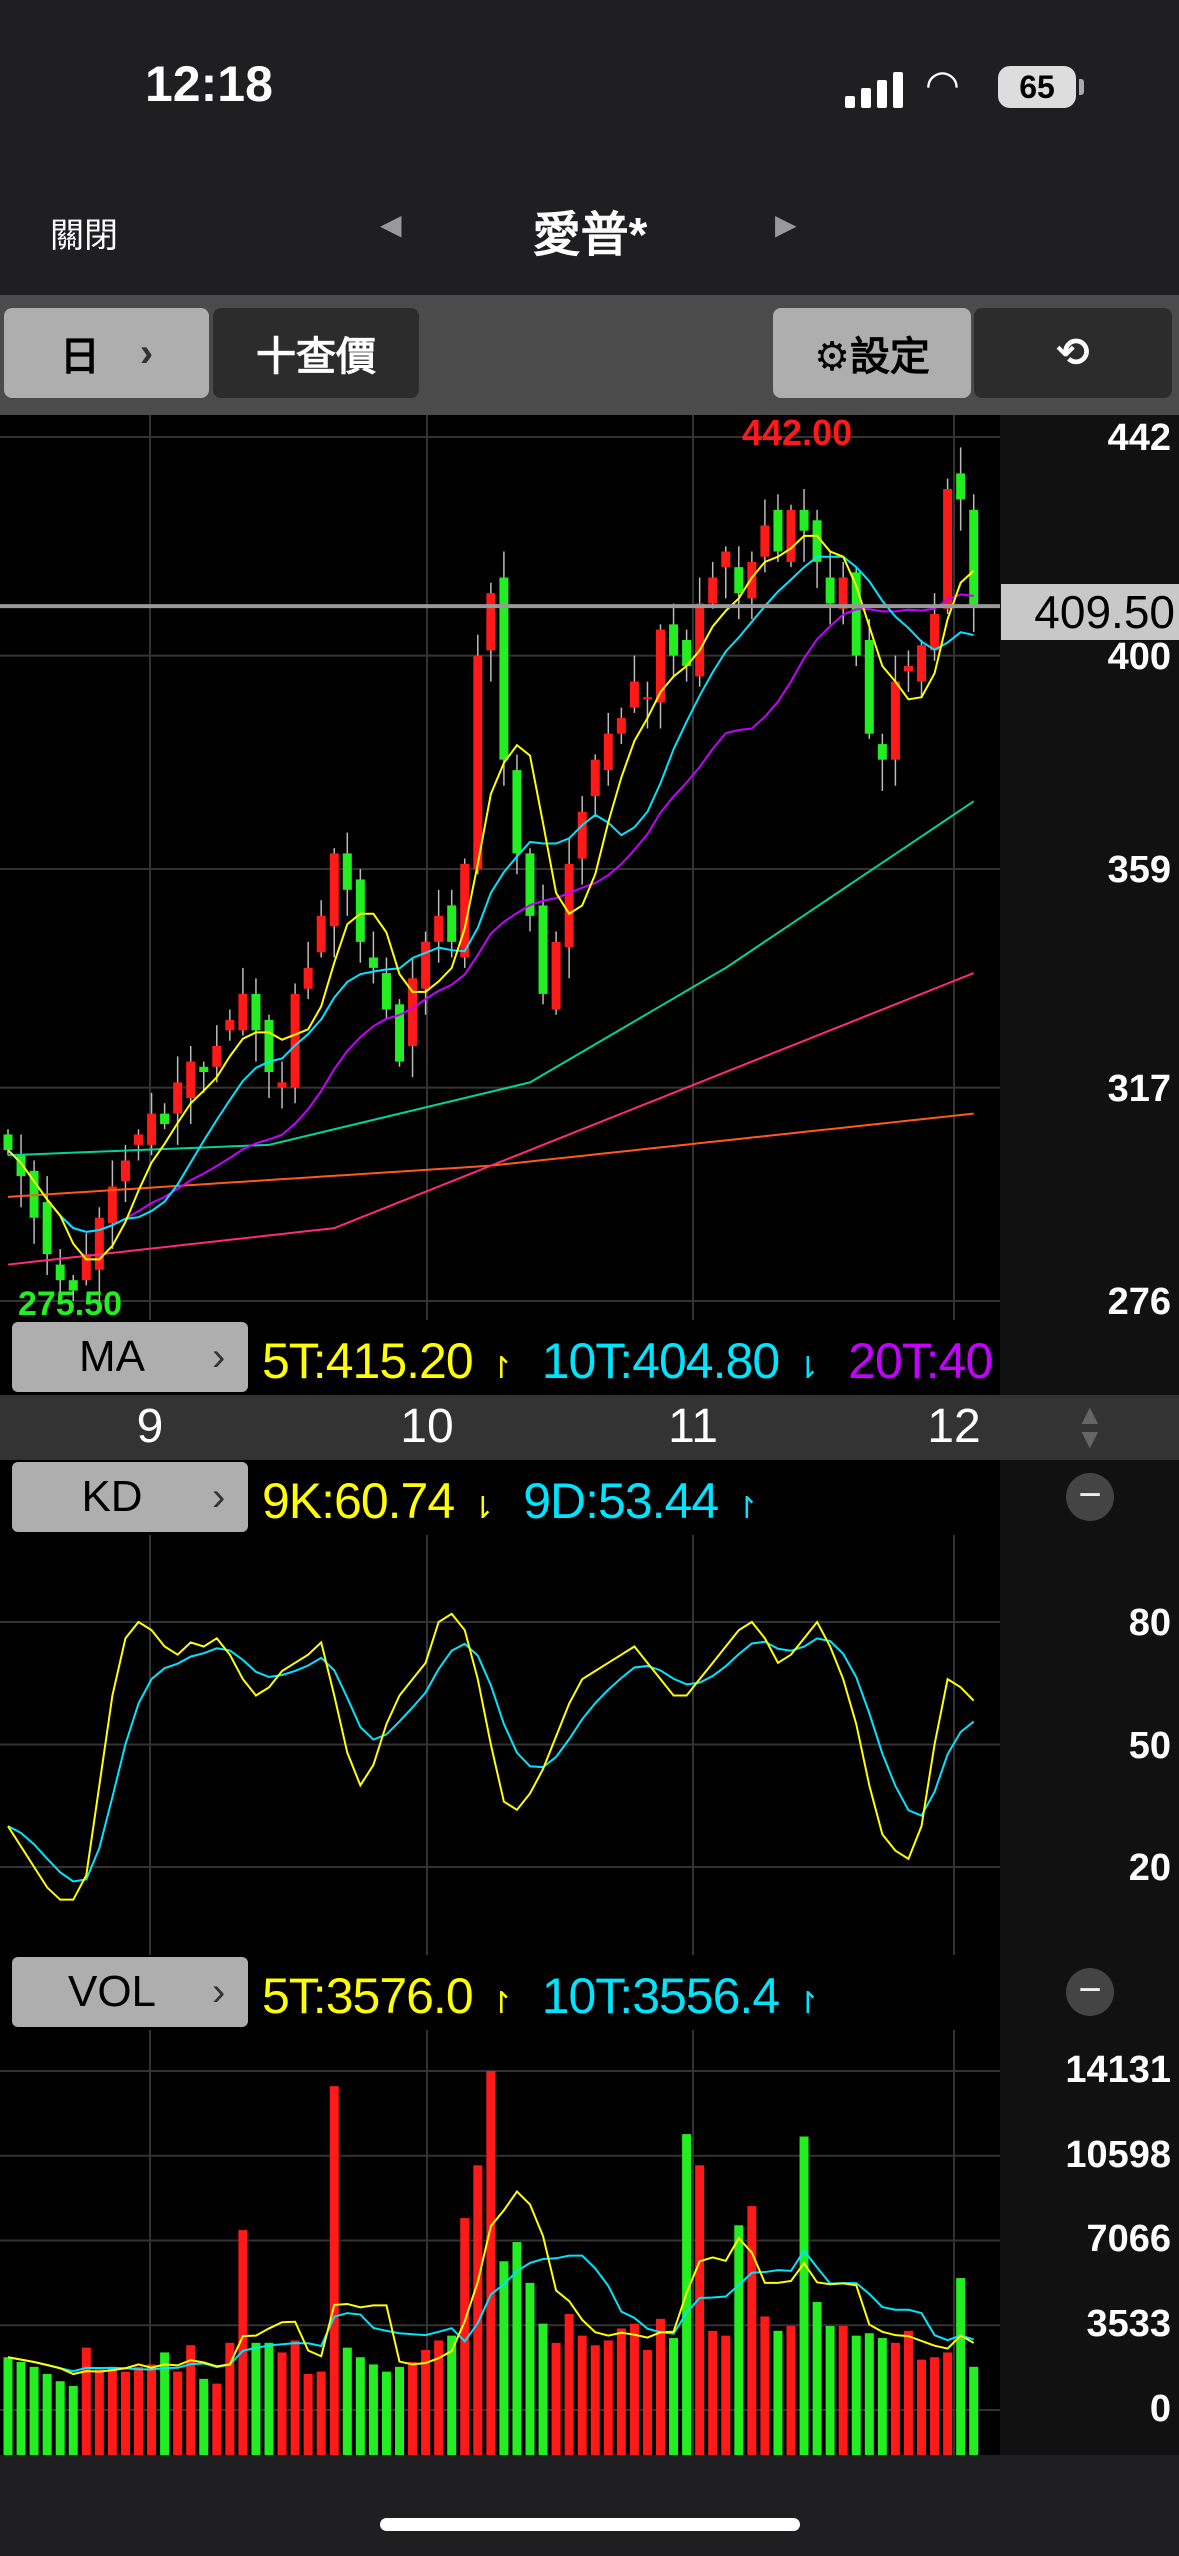 The height and width of the screenshot is (2556, 1179). Describe the element at coordinates (1128, 2239) in the screenshot. I see `vol-tick: 7066` at that location.